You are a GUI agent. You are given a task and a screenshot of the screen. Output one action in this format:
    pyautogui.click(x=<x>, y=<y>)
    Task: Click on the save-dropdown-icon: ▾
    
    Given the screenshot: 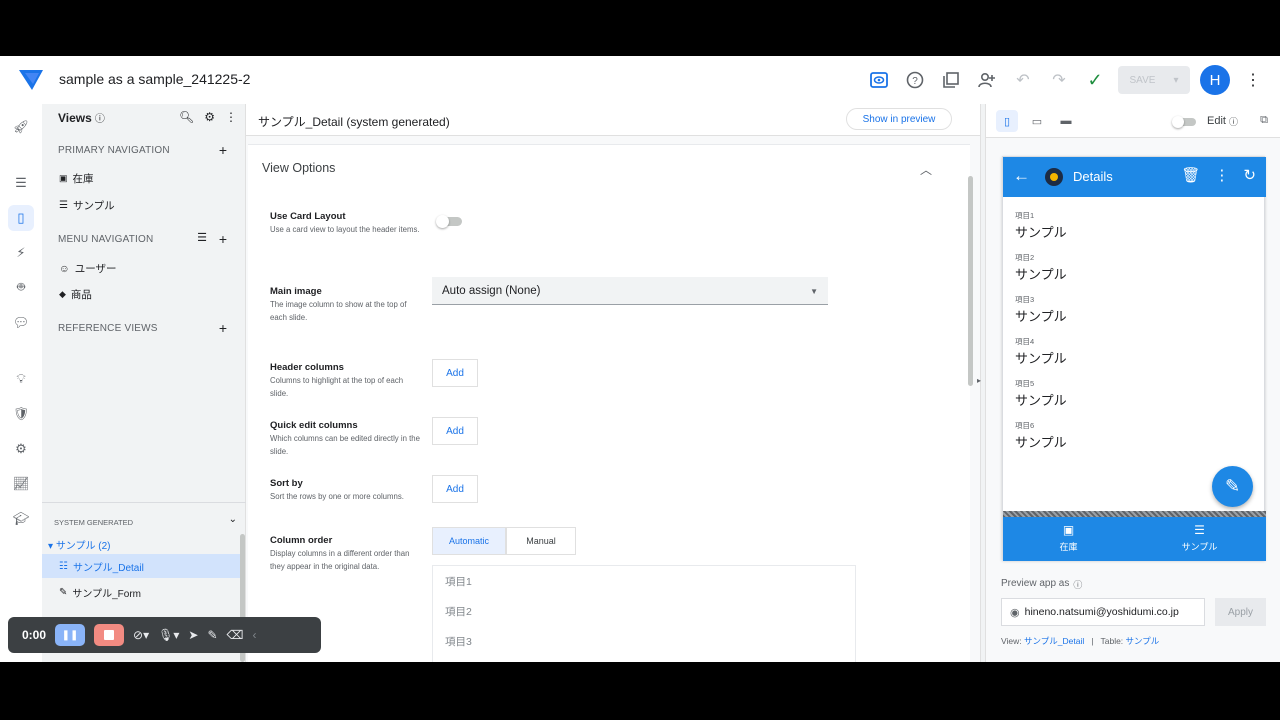 What is the action you would take?
    pyautogui.click(x=1175, y=80)
    